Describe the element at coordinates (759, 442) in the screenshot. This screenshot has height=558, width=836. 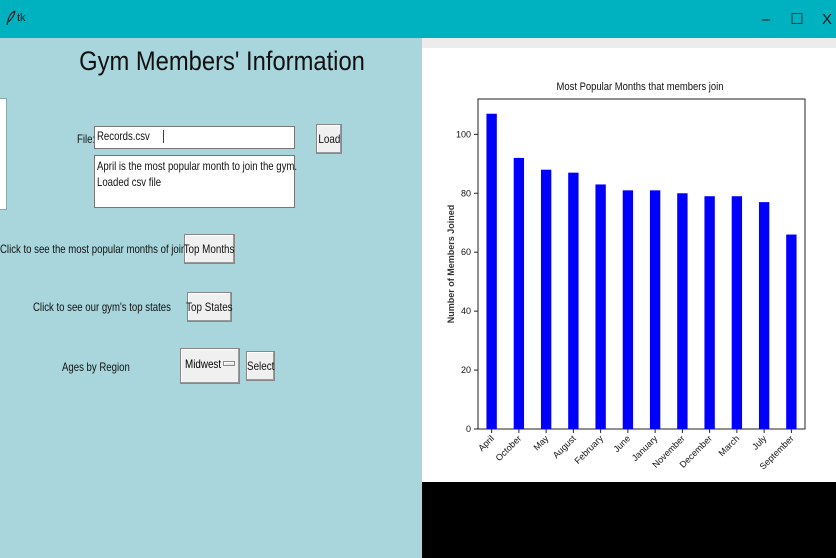
I see `x-tick-label: July` at that location.